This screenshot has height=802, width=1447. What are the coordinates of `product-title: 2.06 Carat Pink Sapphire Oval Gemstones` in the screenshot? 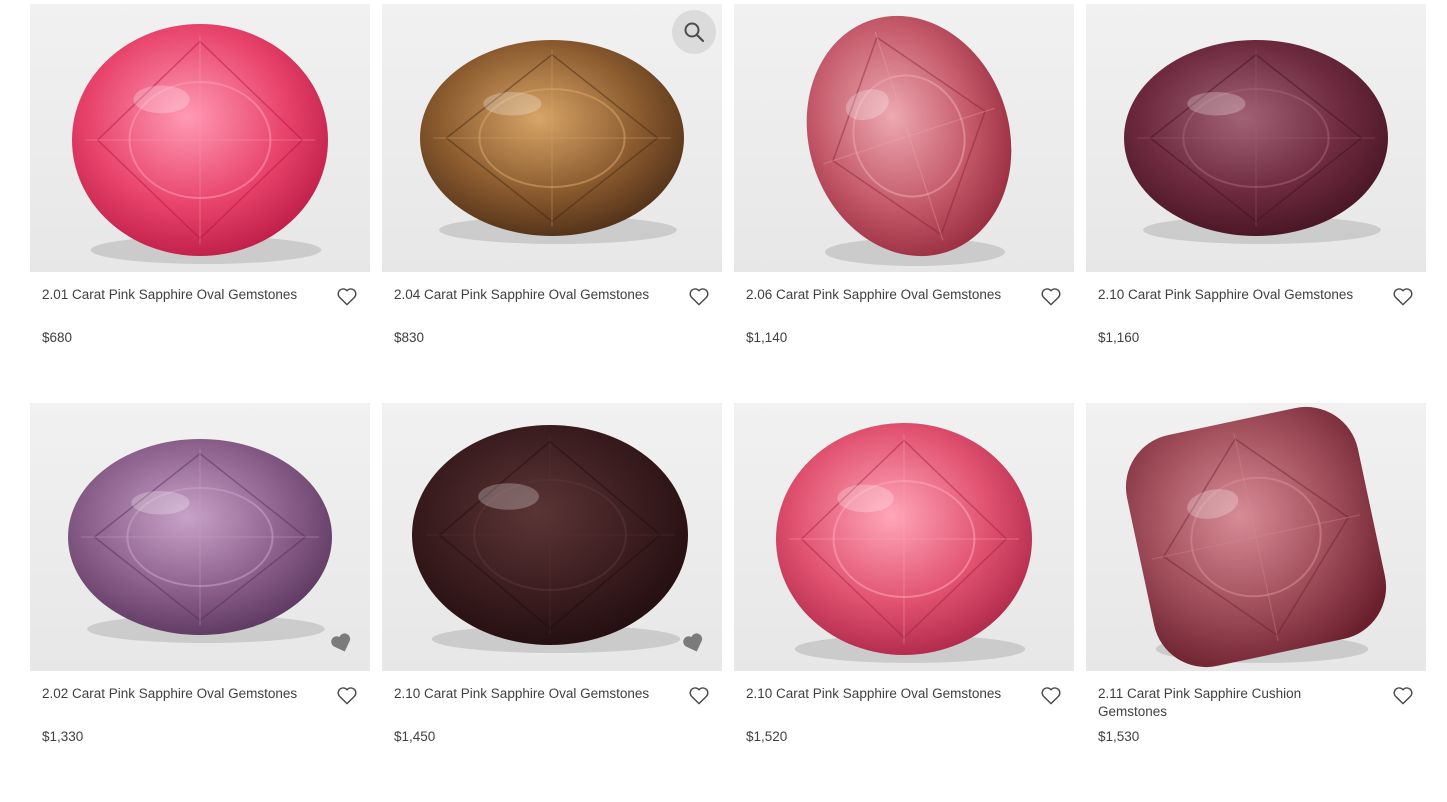 It's located at (881, 295).